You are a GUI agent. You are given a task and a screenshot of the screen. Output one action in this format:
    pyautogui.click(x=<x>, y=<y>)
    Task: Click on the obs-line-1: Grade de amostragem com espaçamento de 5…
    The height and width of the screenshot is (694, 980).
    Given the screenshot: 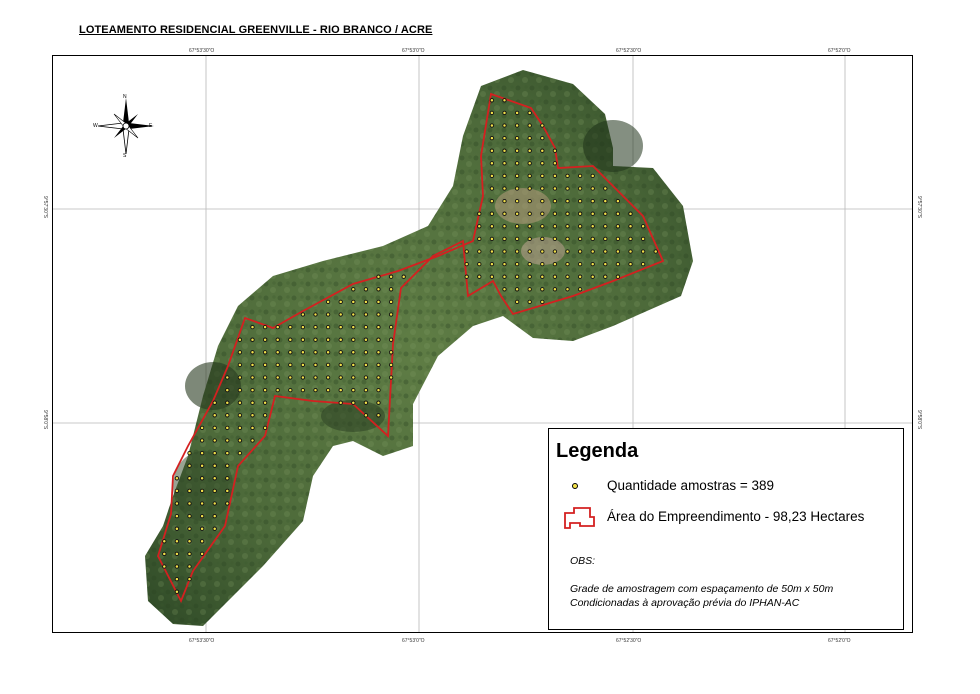 What is the action you would take?
    pyautogui.click(x=702, y=589)
    